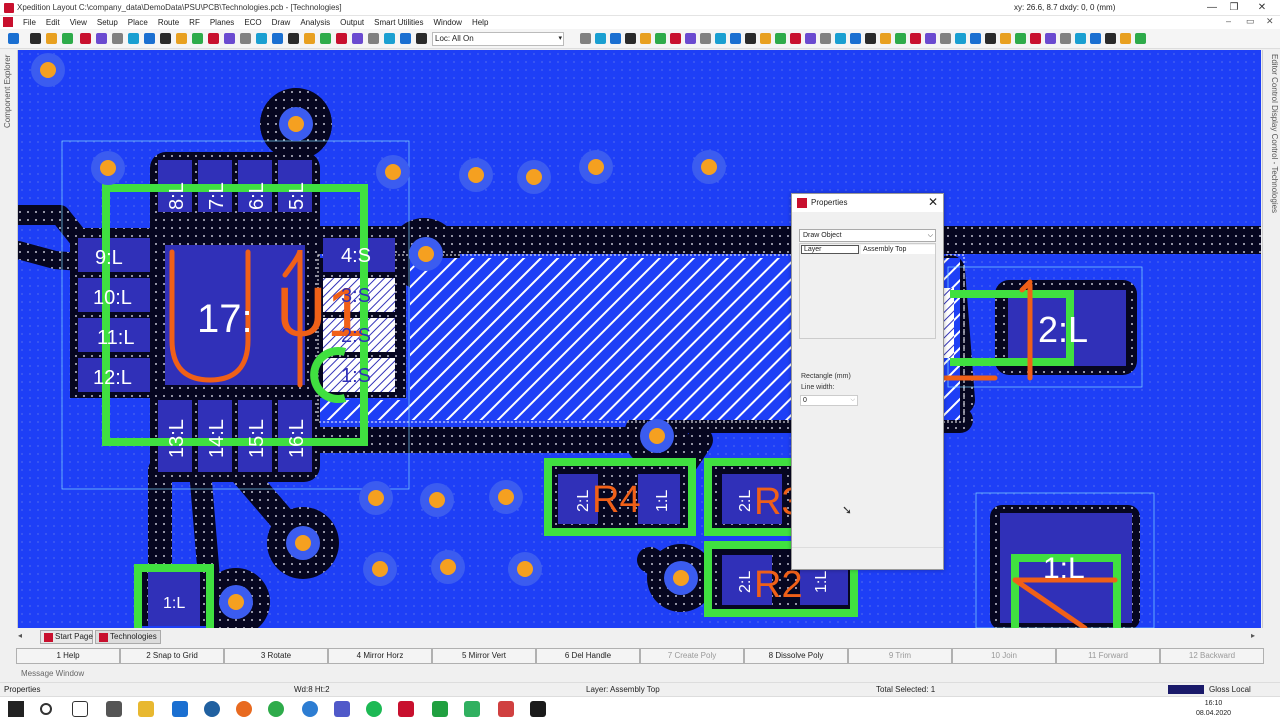 The width and height of the screenshot is (1280, 720). Describe the element at coordinates (222, 22) in the screenshot. I see `menu-item: Planes` at that location.